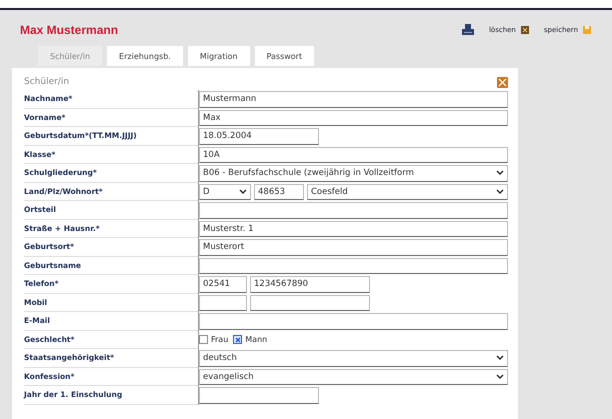 The height and width of the screenshot is (419, 612). Describe the element at coordinates (219, 56) in the screenshot. I see `tab: Migration` at that location.